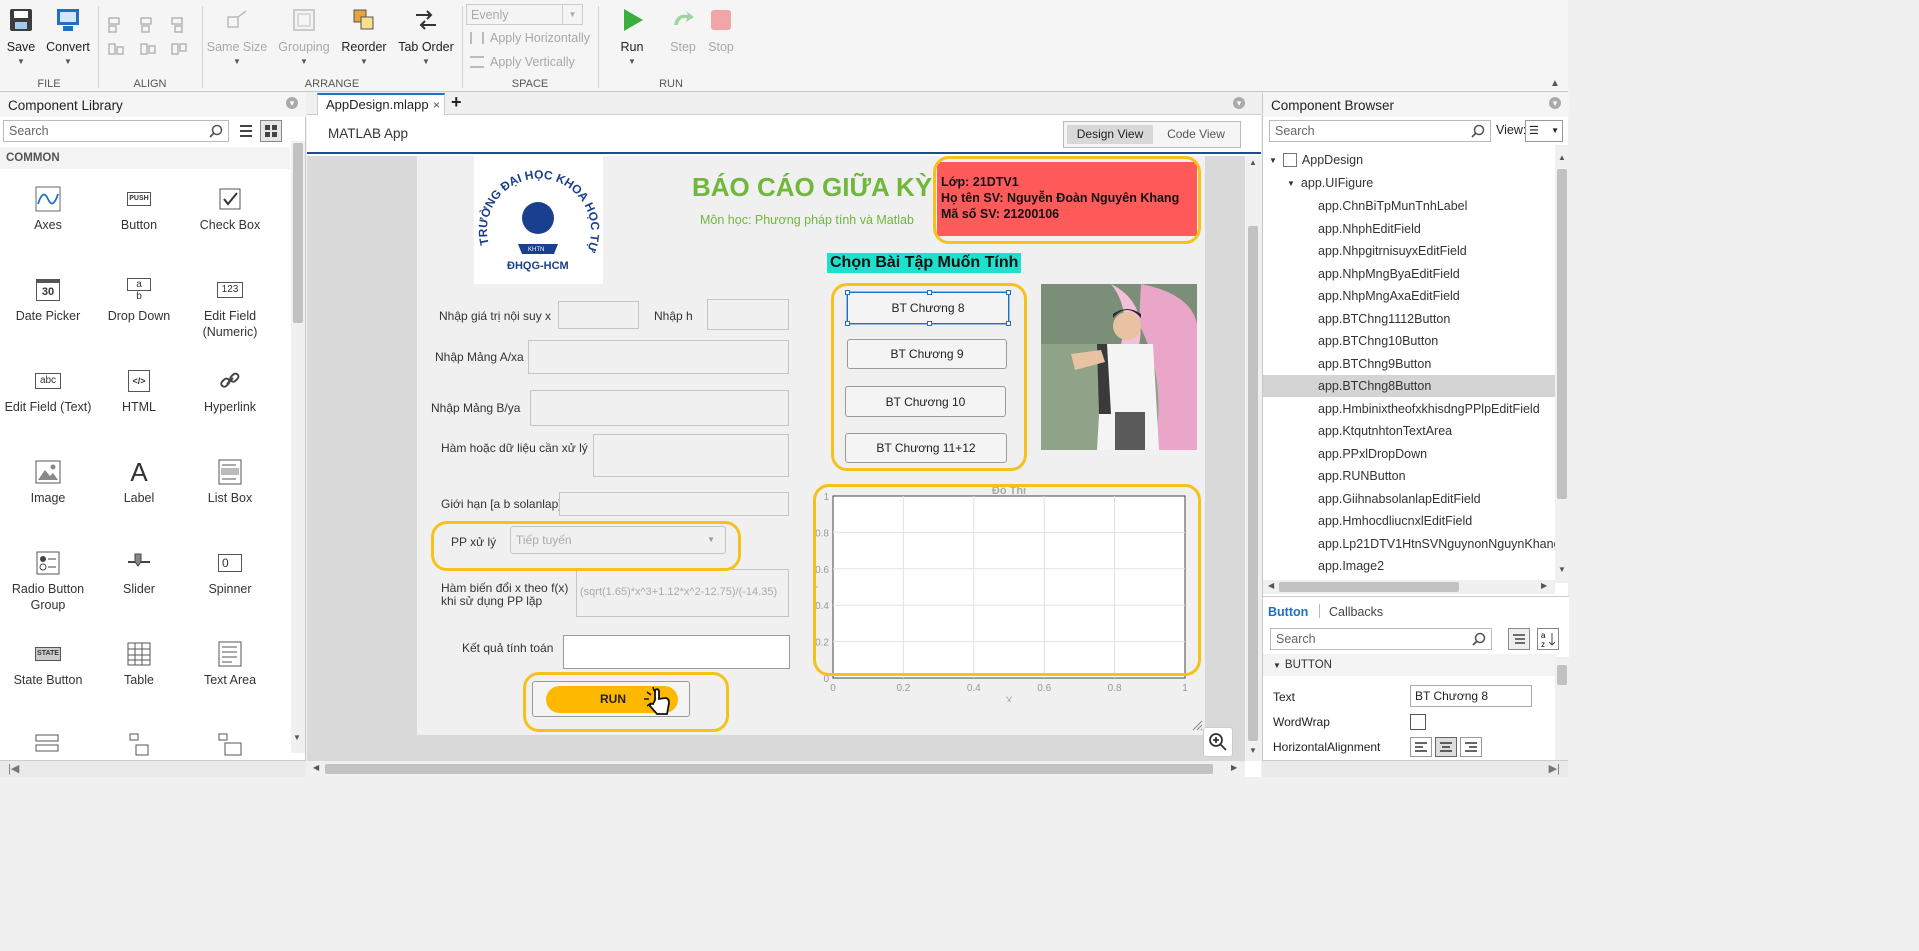  I want to click on library-item-html: </> HTML, so click(139, 391).